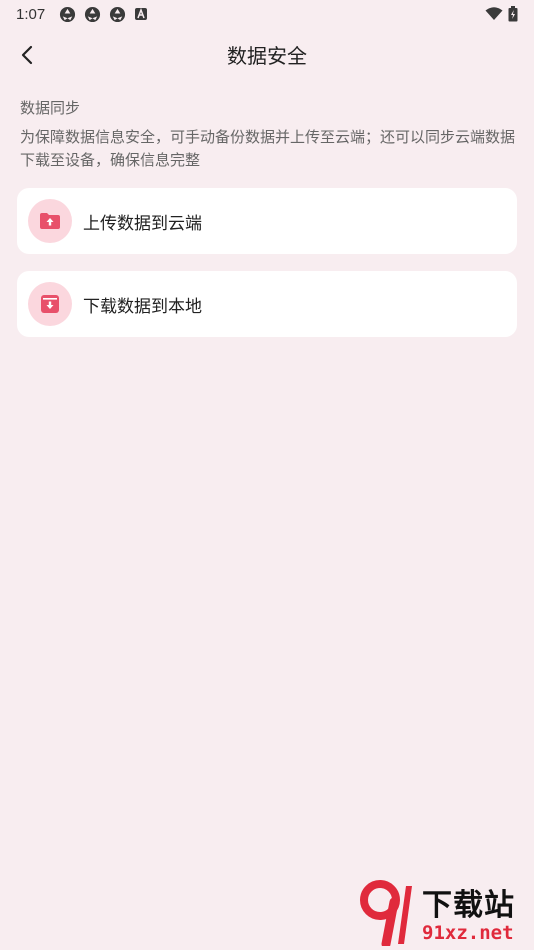 The width and height of the screenshot is (534, 950). I want to click on box-download-icon, so click(50, 304).